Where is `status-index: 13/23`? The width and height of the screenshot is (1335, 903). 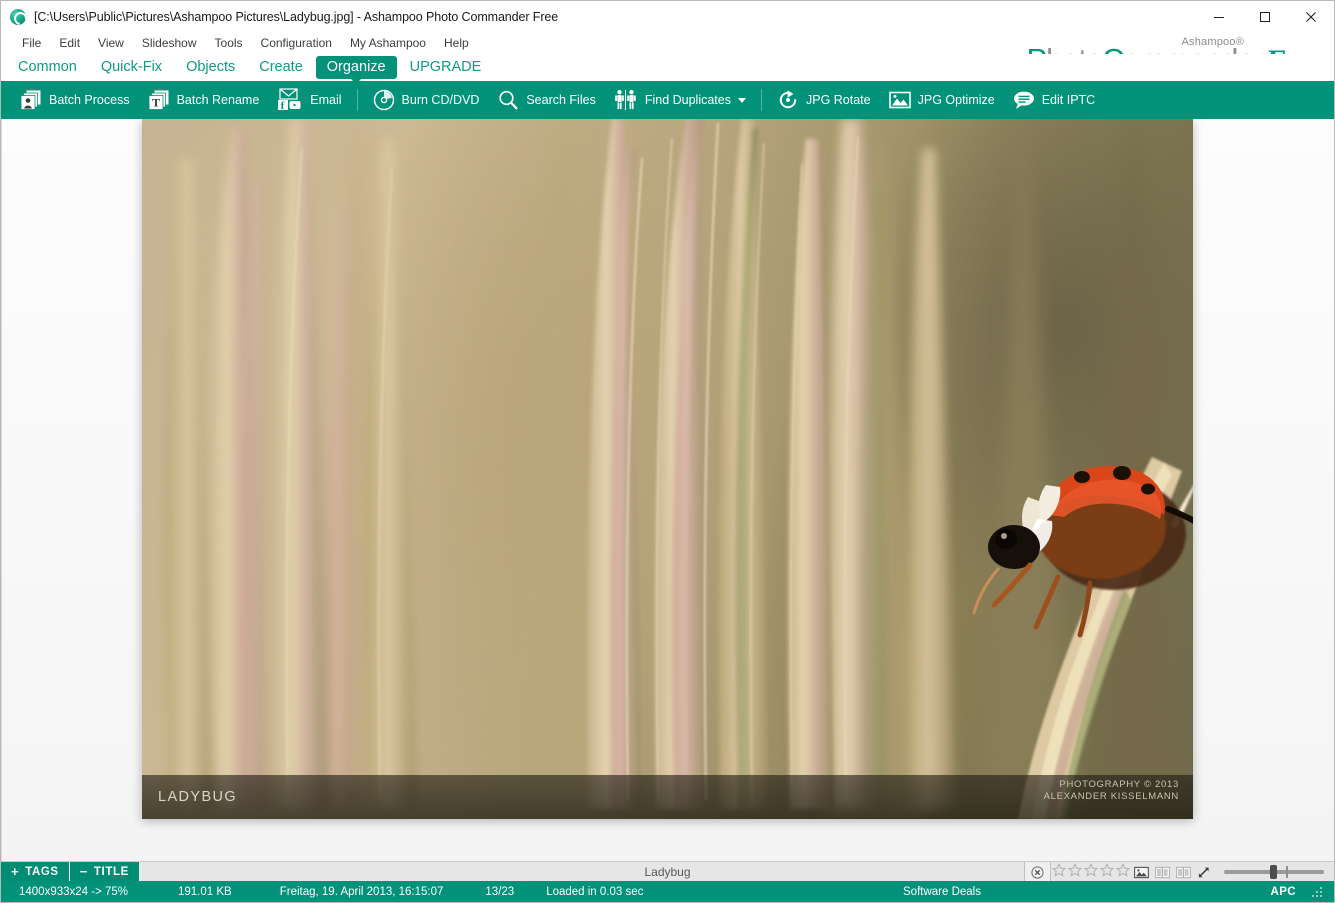 status-index: 13/23 is located at coordinates (500, 891).